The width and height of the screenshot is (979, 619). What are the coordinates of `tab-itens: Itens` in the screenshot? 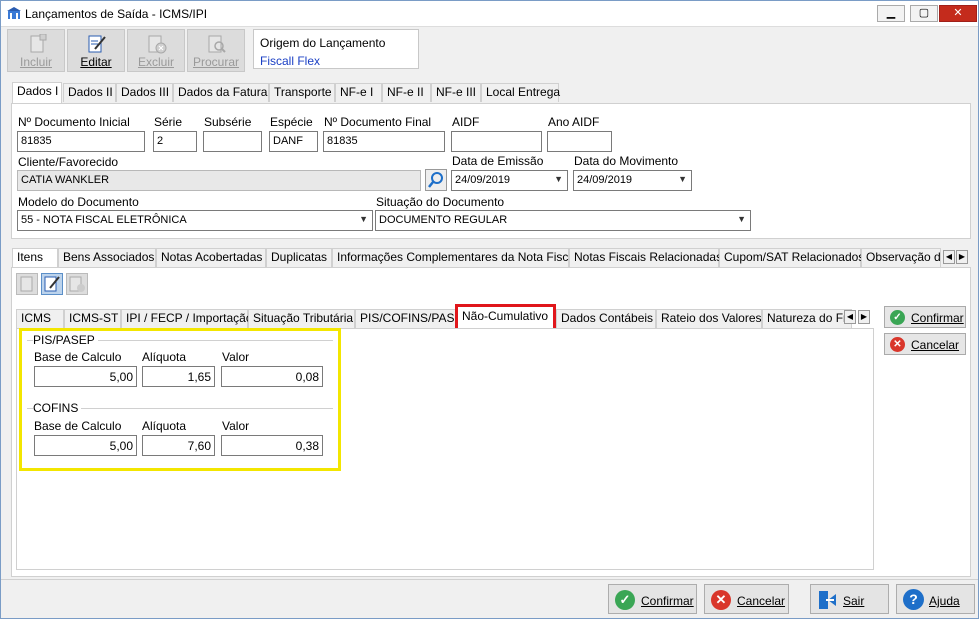 It's located at (35, 258).